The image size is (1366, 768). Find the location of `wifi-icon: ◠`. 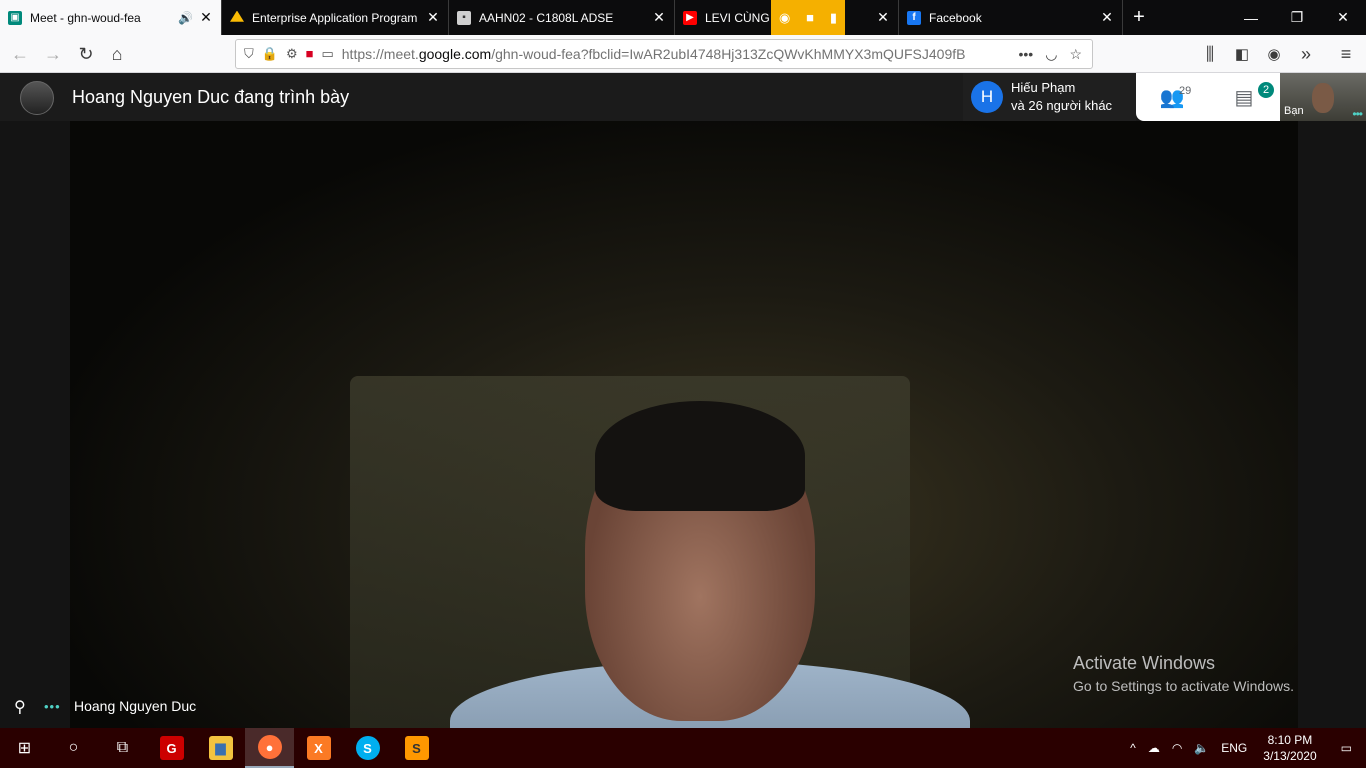

wifi-icon: ◠ is located at coordinates (1177, 748).